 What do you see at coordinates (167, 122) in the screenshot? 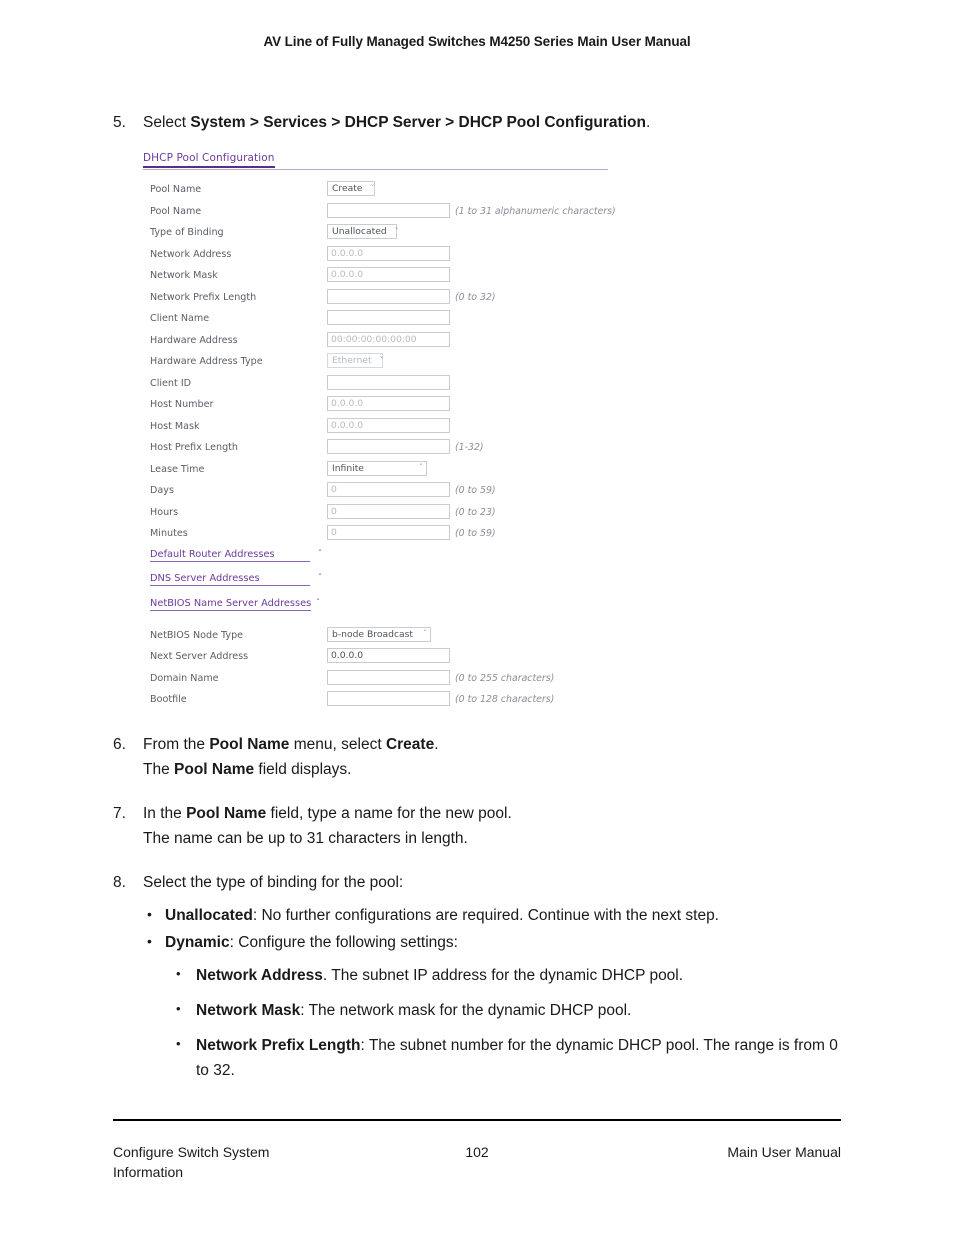
I see `step-5-pre: Select` at bounding box center [167, 122].